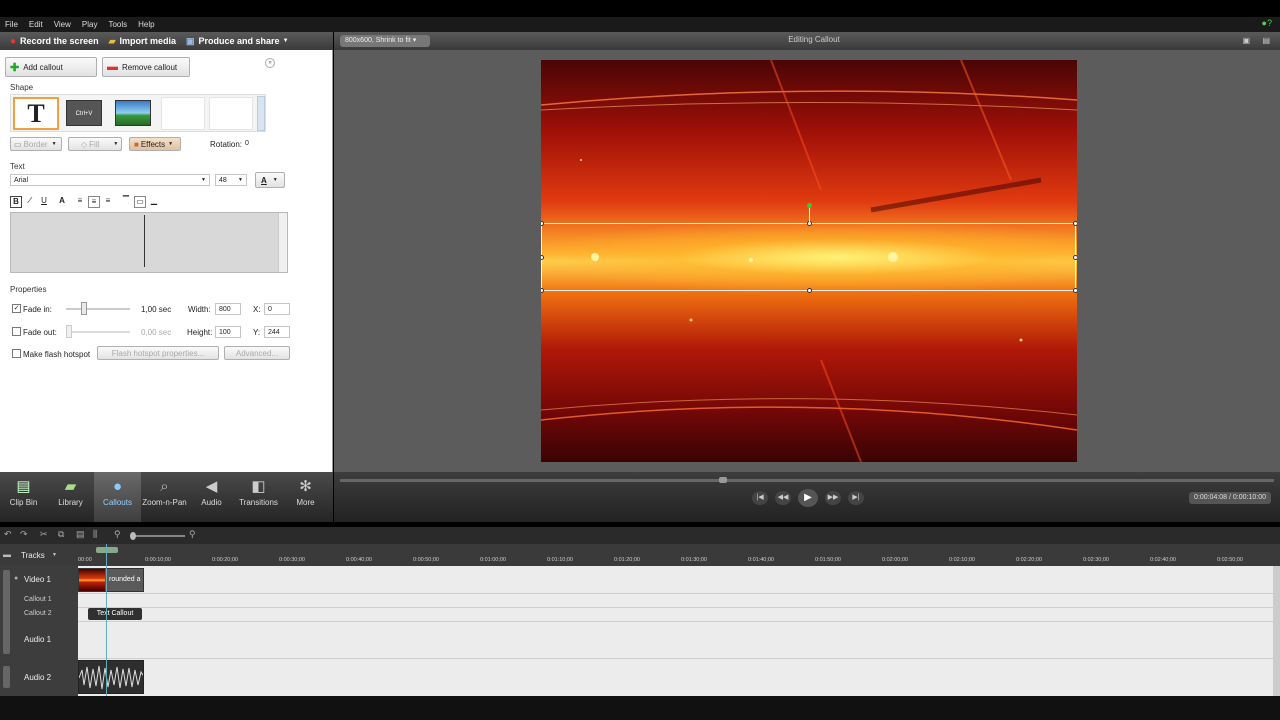  Describe the element at coordinates (117, 24) in the screenshot. I see `menu-tools: Tools` at that location.